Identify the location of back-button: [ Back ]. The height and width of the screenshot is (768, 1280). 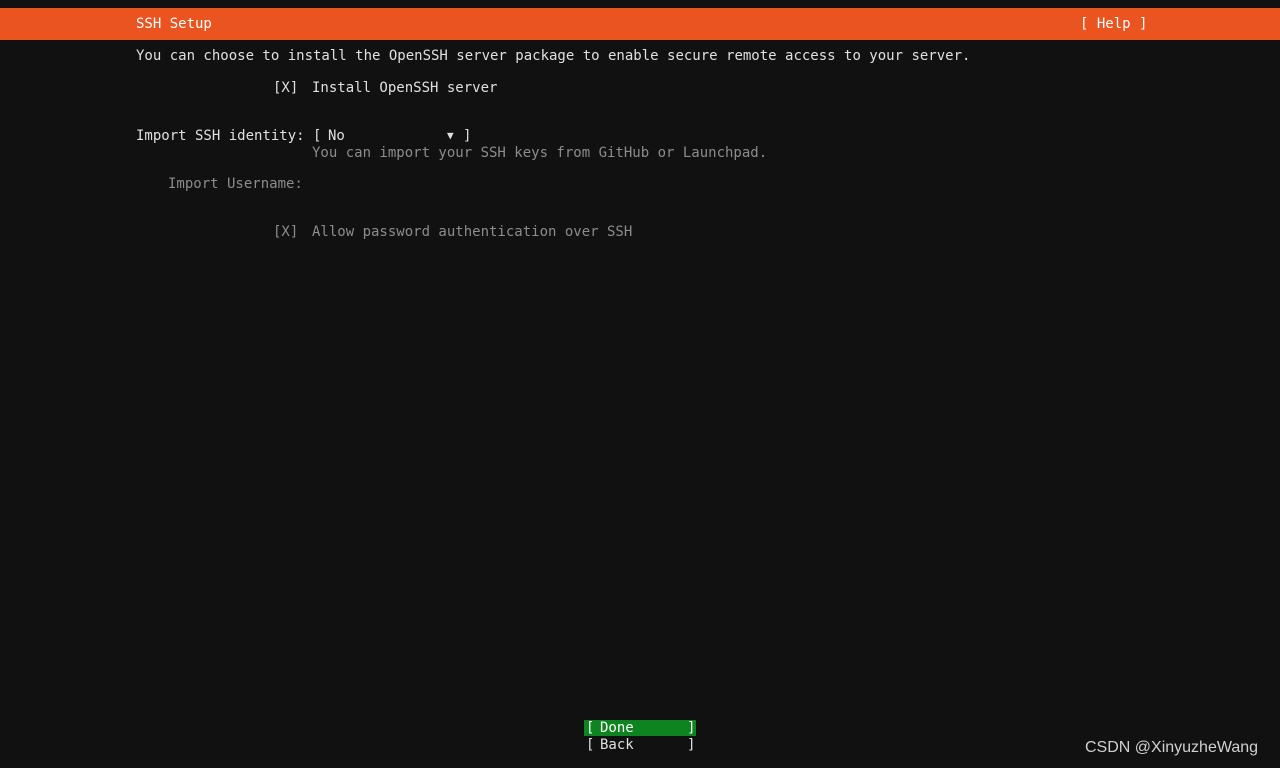
(640, 745).